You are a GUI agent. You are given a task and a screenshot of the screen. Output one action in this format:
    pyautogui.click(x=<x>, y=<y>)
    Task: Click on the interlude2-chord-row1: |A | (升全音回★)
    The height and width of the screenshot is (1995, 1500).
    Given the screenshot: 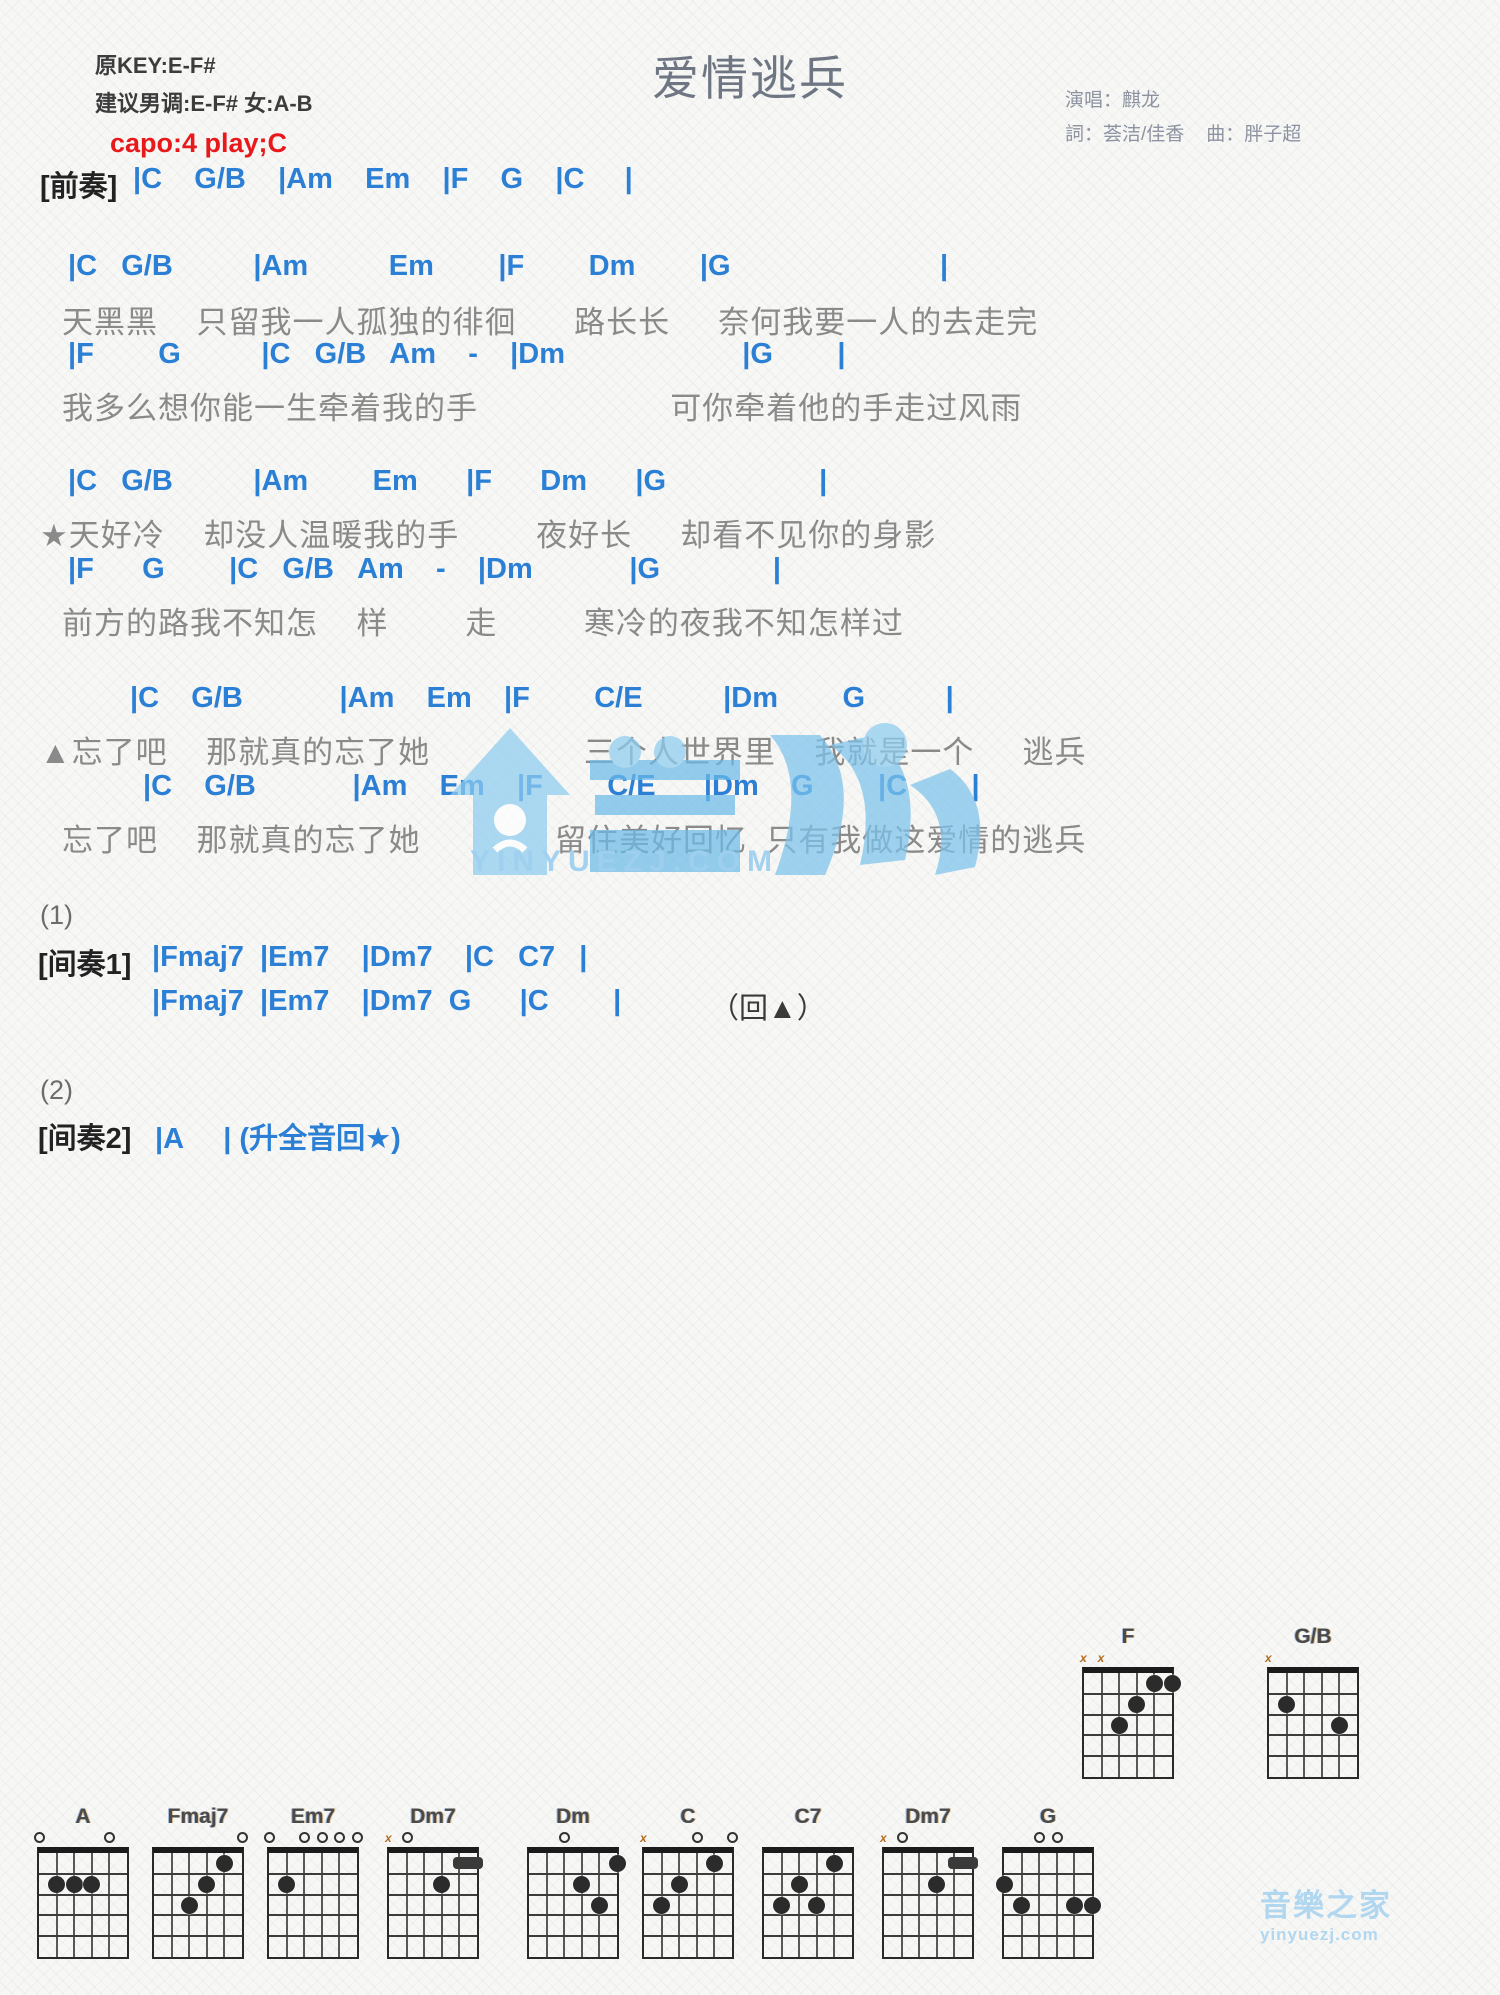 What is the action you would take?
    pyautogui.click(x=278, y=1136)
    